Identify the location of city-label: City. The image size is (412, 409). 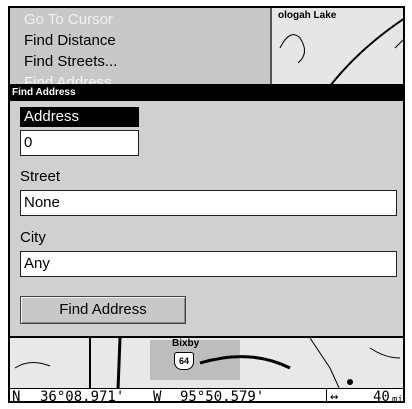
(33, 237).